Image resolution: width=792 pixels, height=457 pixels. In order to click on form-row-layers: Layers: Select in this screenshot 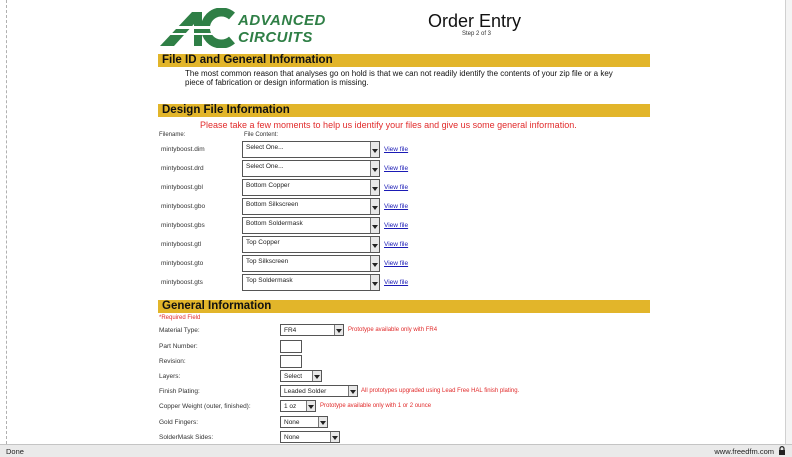, I will do `click(404, 377)`.